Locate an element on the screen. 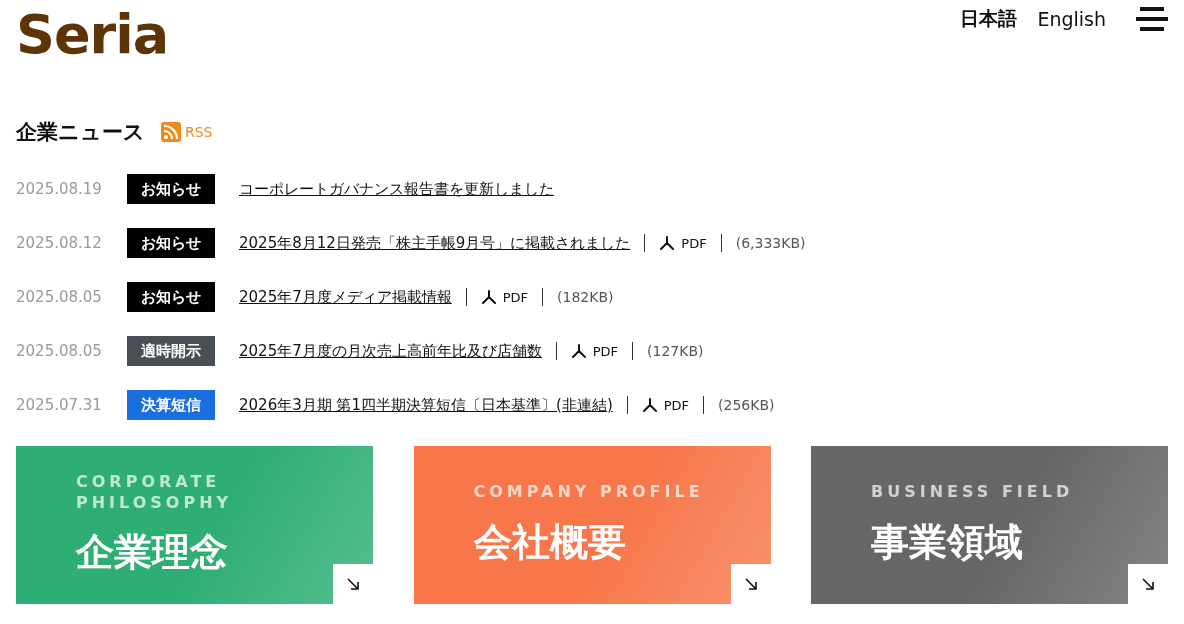  section-card: BUSINESS FIELD 事業領域 is located at coordinates (989, 525).